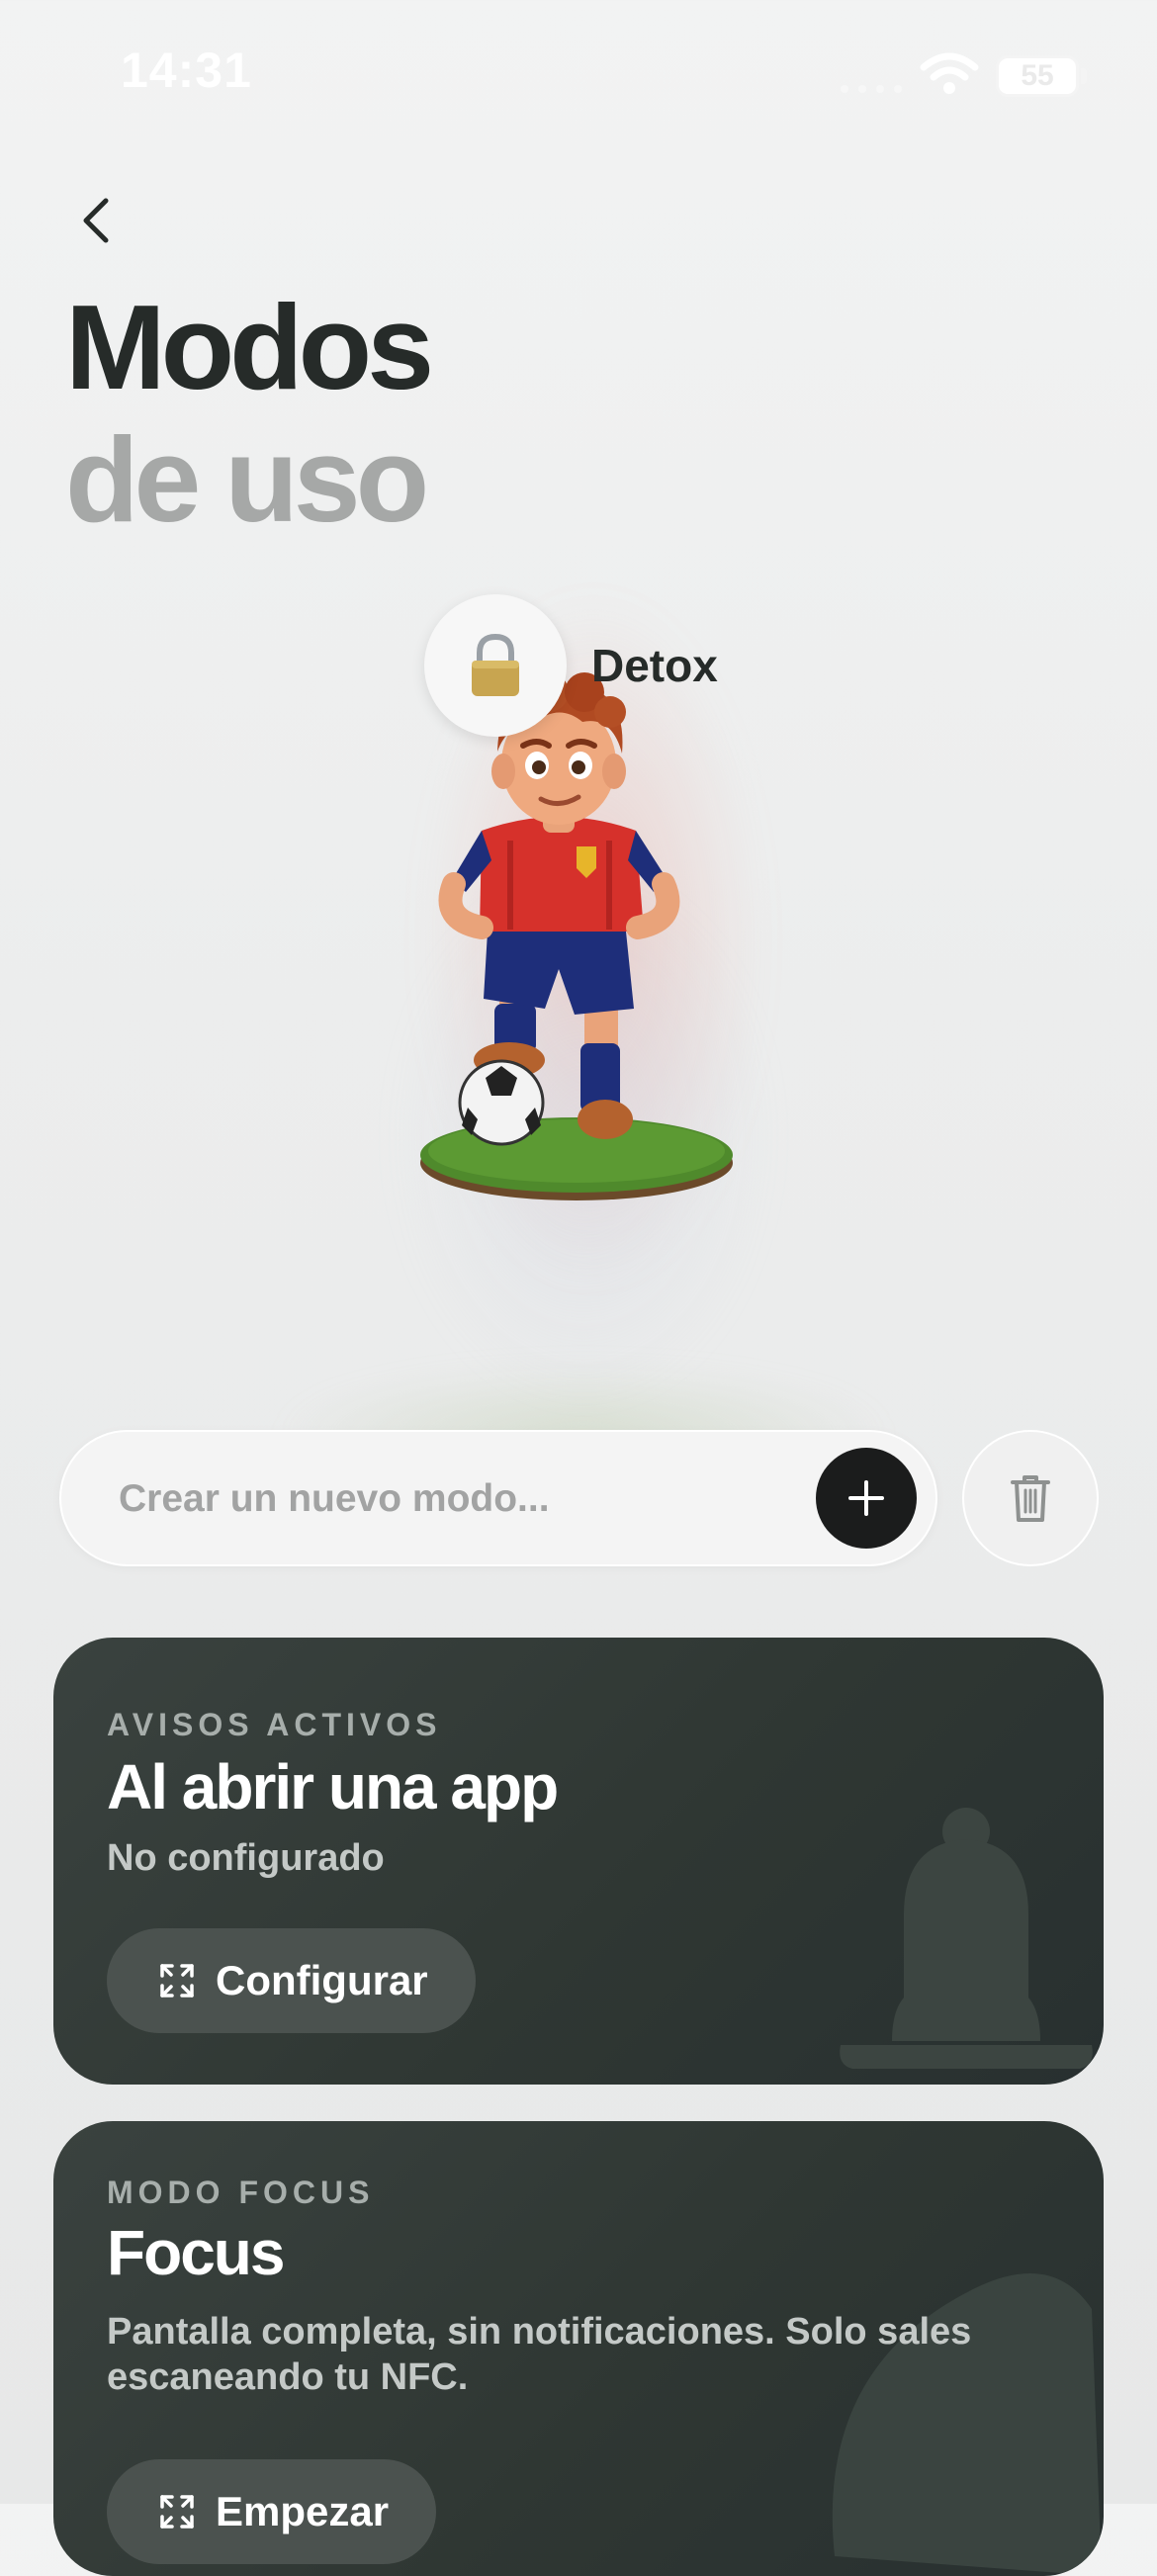 This screenshot has width=1157, height=2576. What do you see at coordinates (871, 89) in the screenshot?
I see `cellular-signal-icon` at bounding box center [871, 89].